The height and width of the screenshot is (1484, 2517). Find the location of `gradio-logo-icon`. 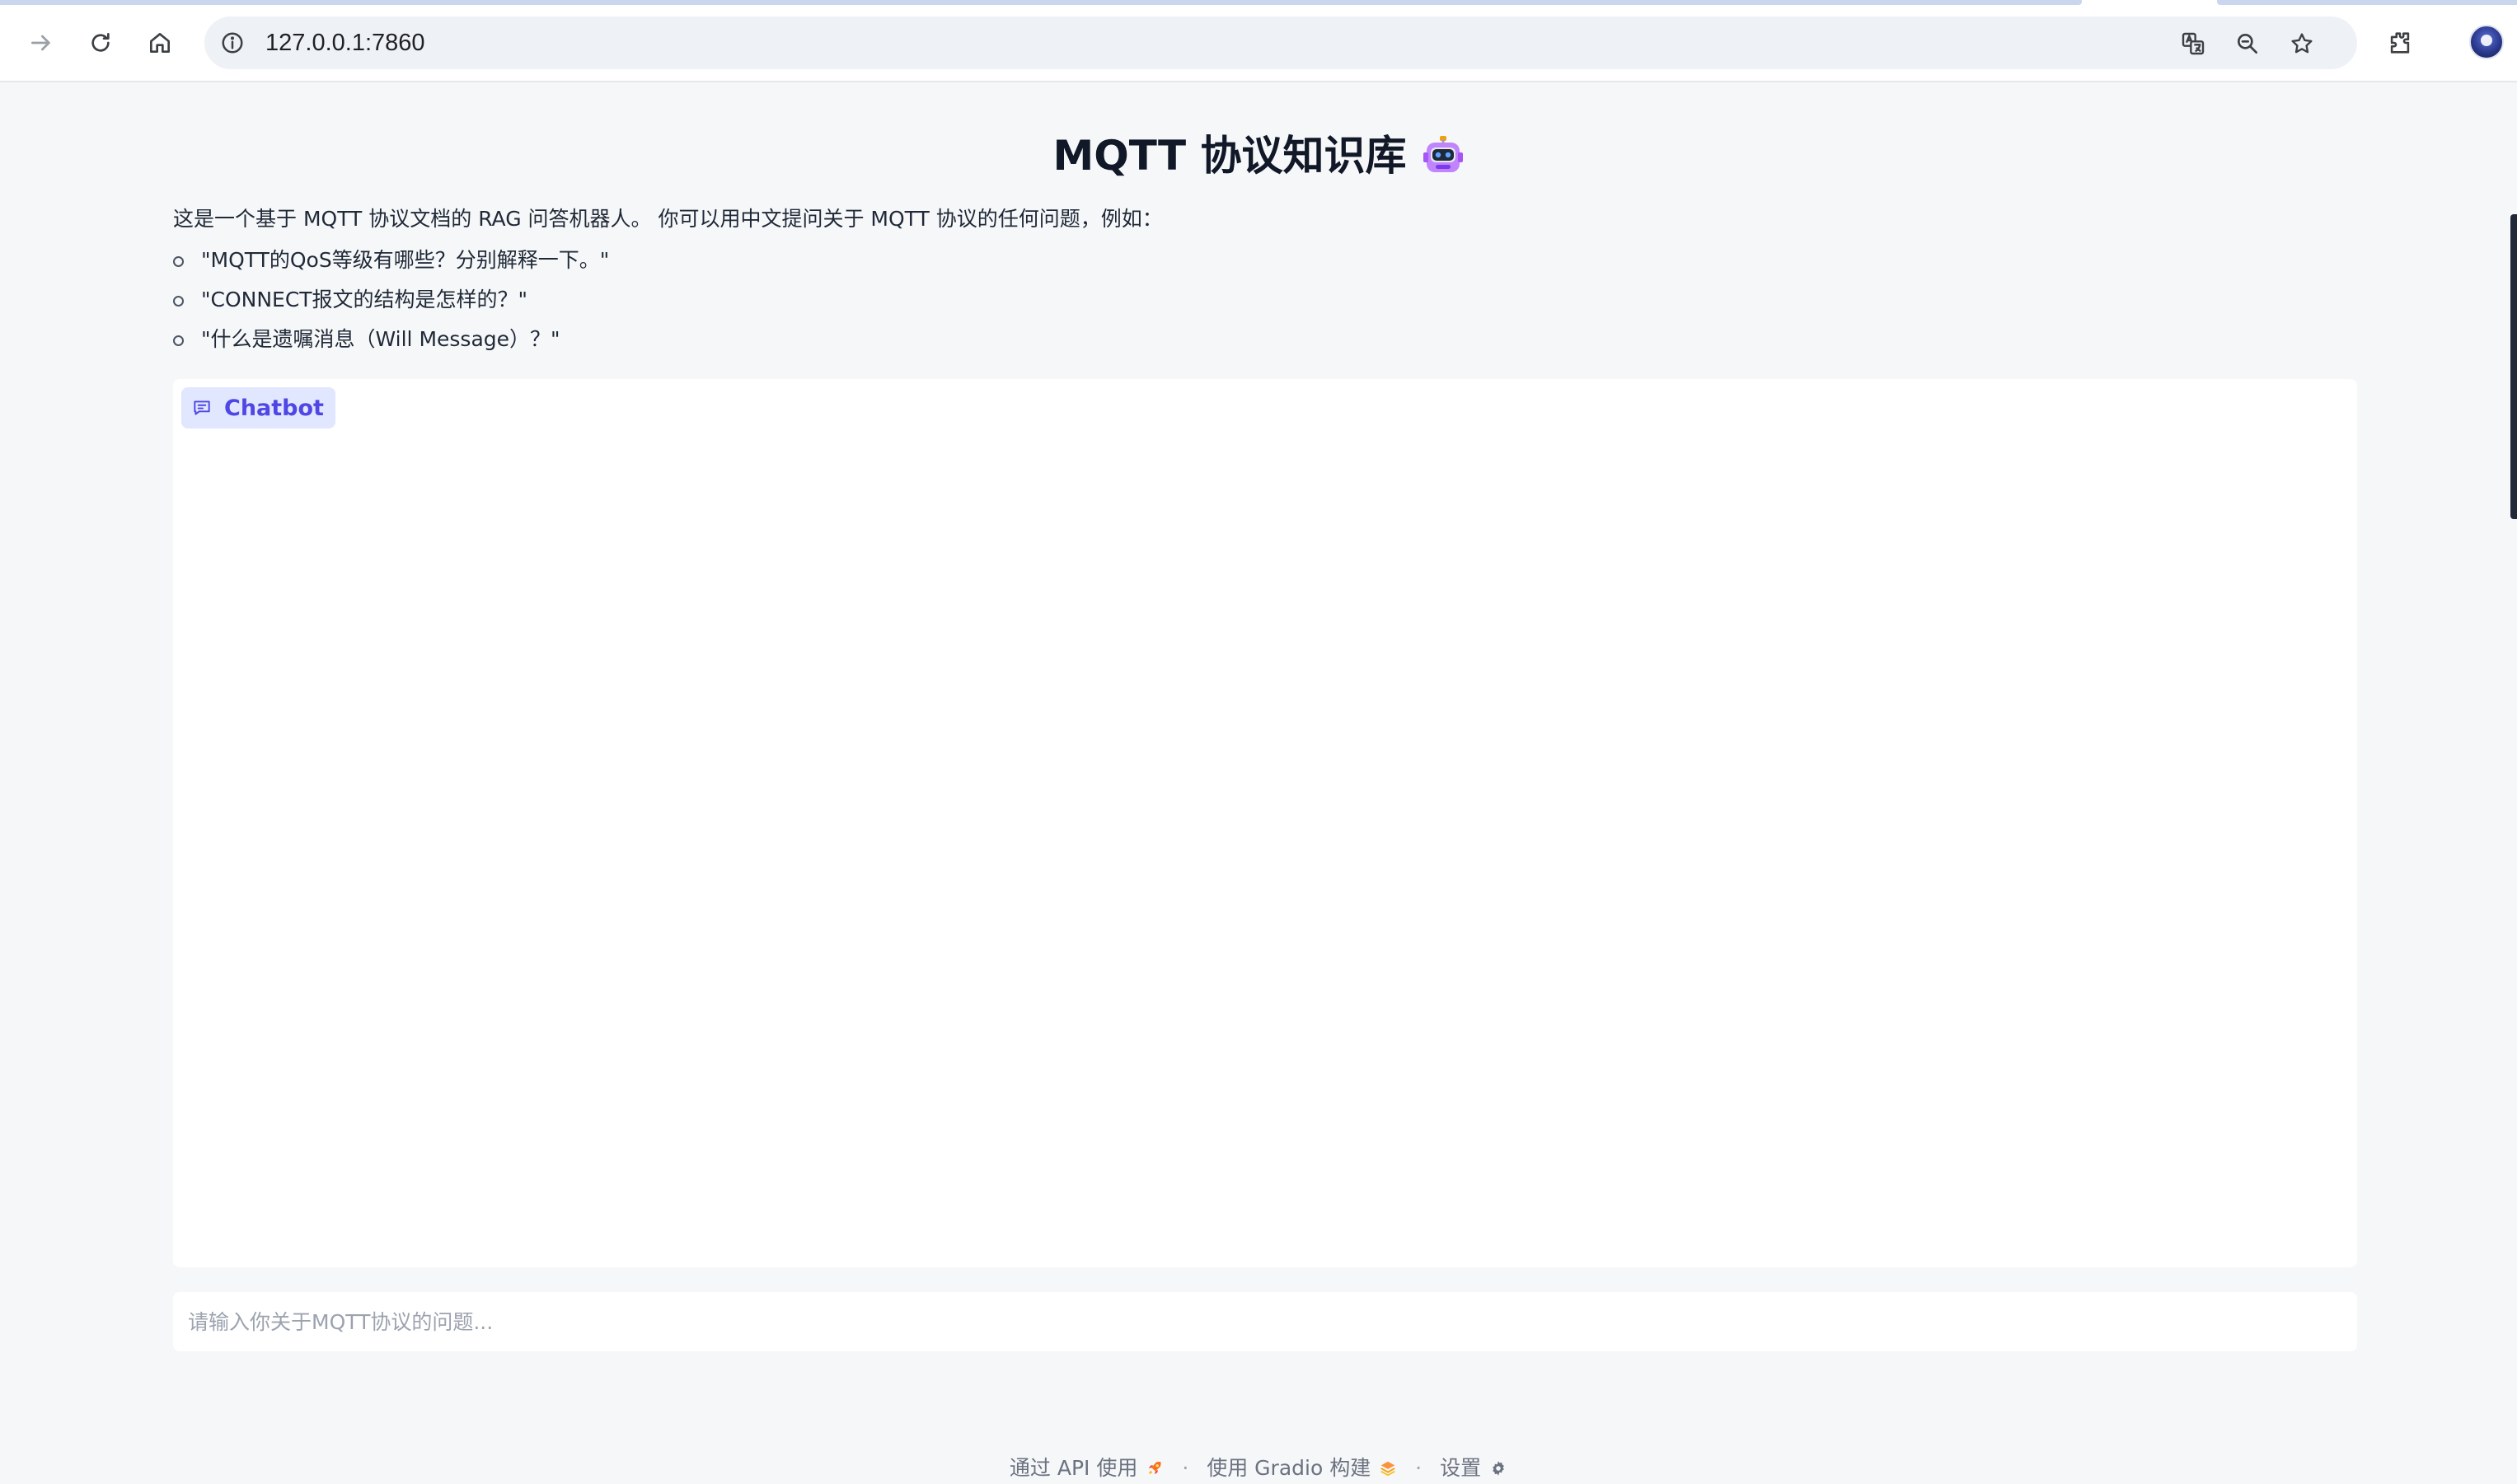

gradio-logo-icon is located at coordinates (1387, 1469).